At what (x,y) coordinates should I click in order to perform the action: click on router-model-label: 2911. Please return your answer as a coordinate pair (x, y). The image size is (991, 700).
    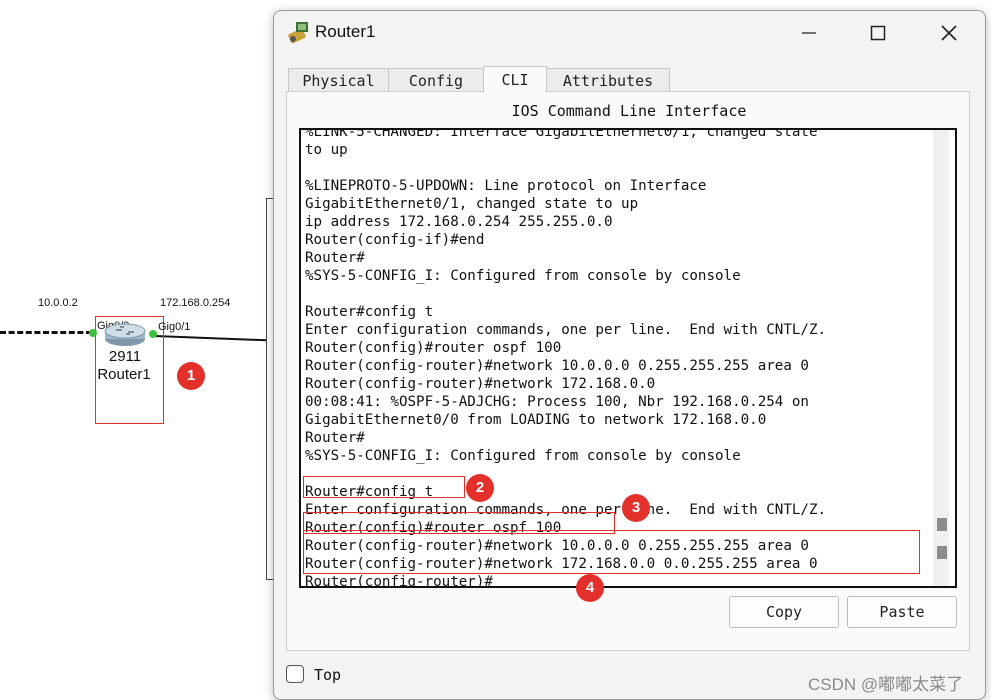
    Looking at the image, I should click on (125, 356).